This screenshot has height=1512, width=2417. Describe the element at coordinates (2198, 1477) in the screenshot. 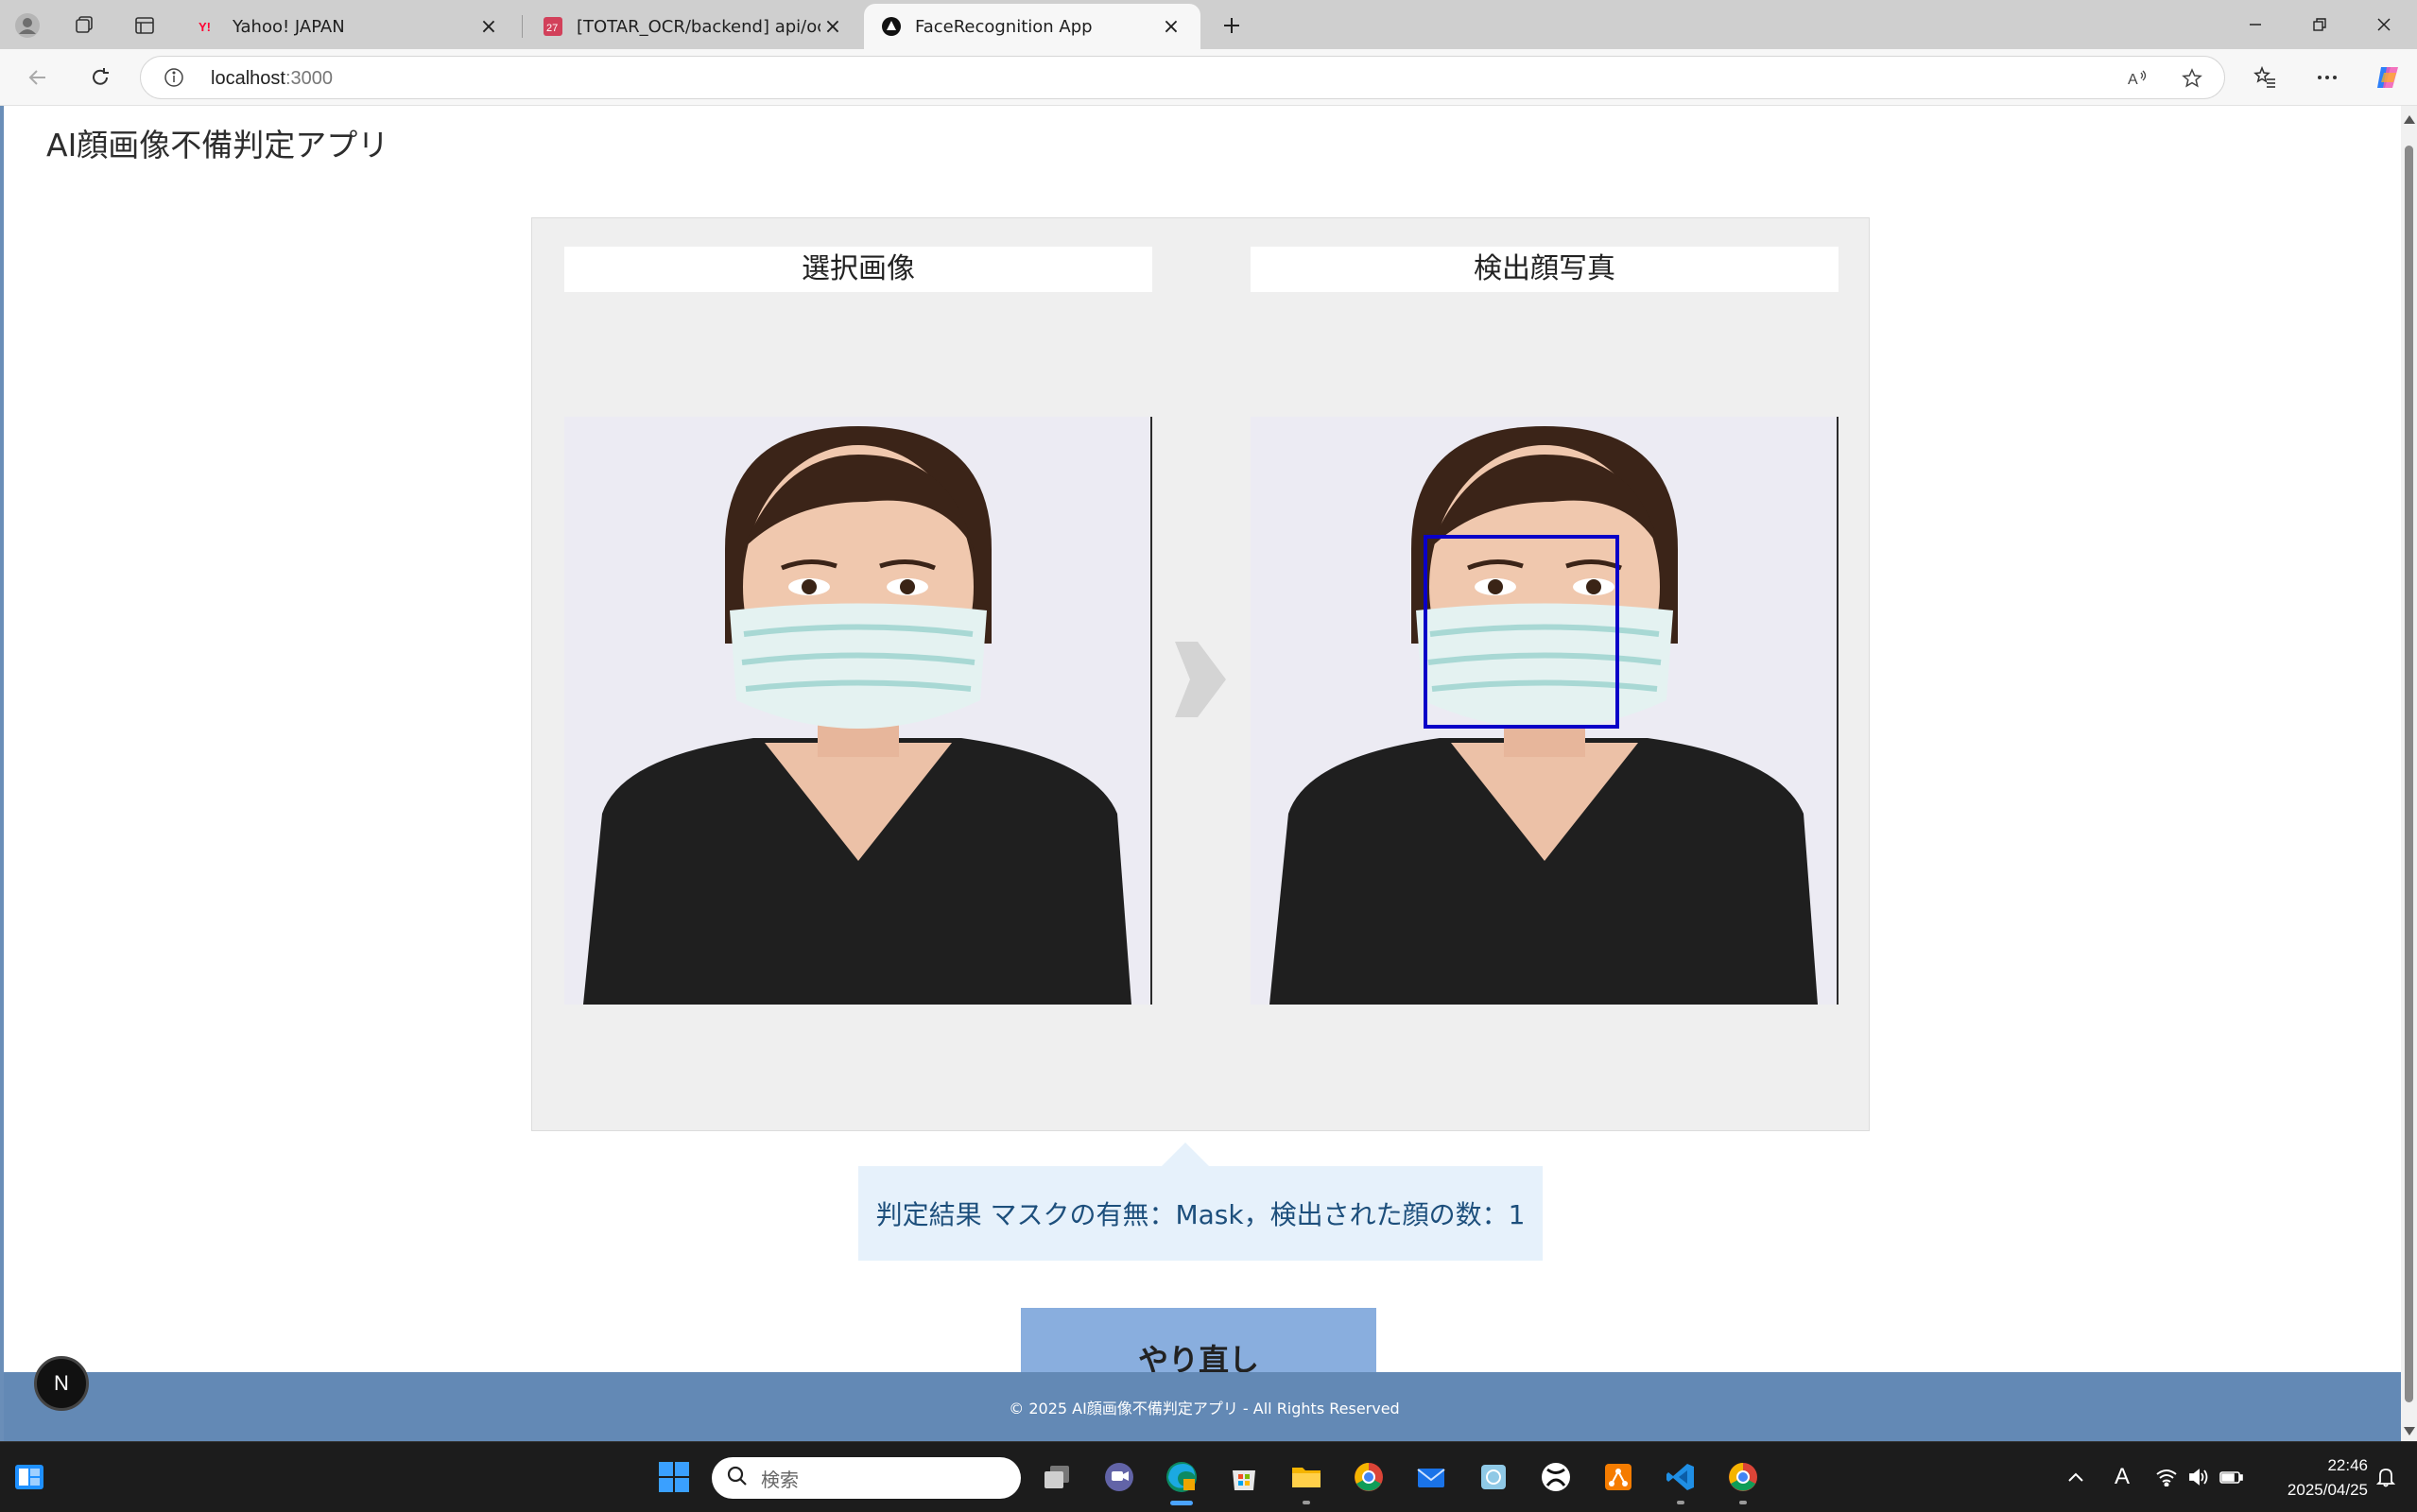

I see `volume-icon` at that location.